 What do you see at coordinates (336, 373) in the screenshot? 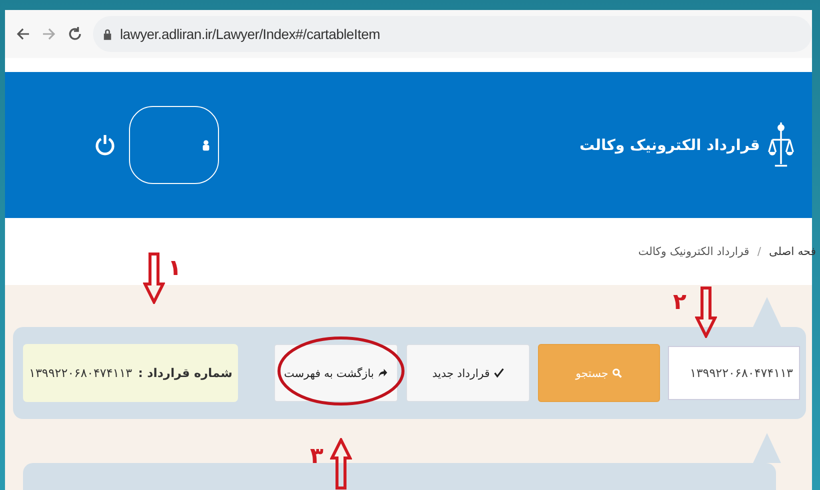
I see `back-to-list-button: بازگشت به فهرست` at bounding box center [336, 373].